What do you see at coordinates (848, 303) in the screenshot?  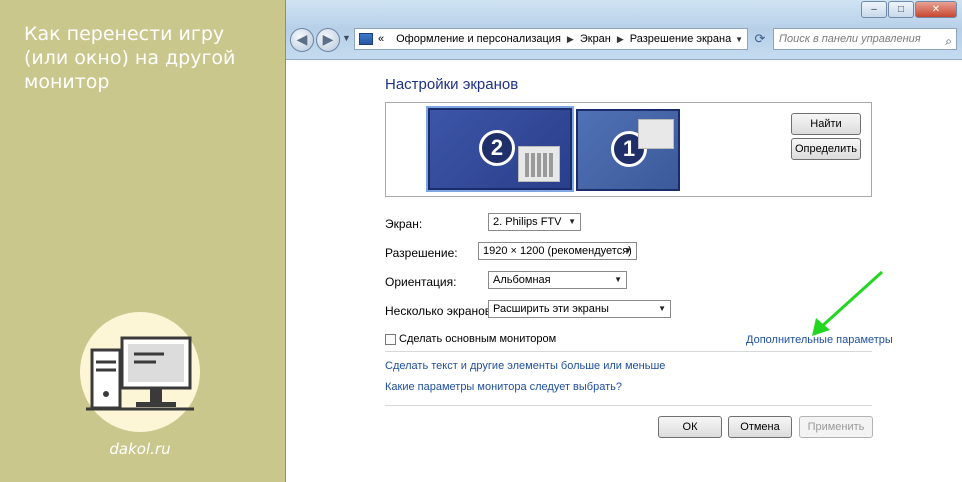 I see `arrow-pointer-icon` at bounding box center [848, 303].